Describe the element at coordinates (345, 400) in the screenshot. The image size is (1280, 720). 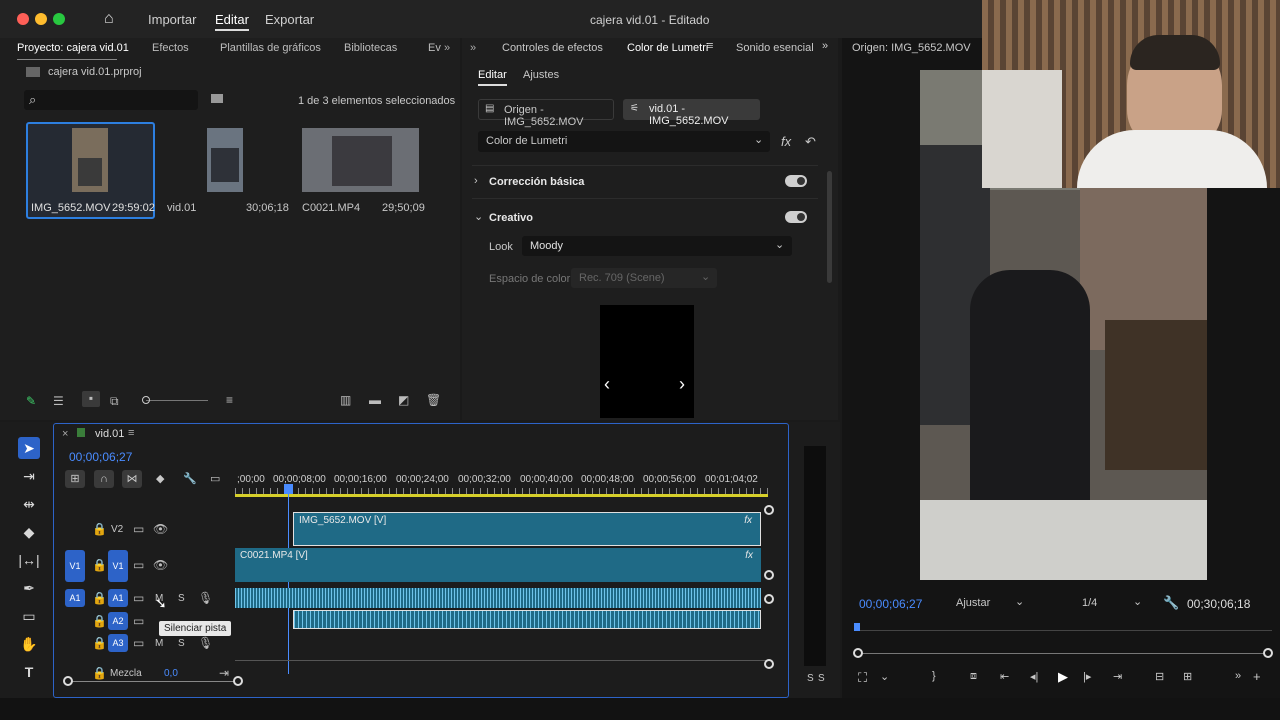
I see `automate-sequence-icon: ▥` at that location.